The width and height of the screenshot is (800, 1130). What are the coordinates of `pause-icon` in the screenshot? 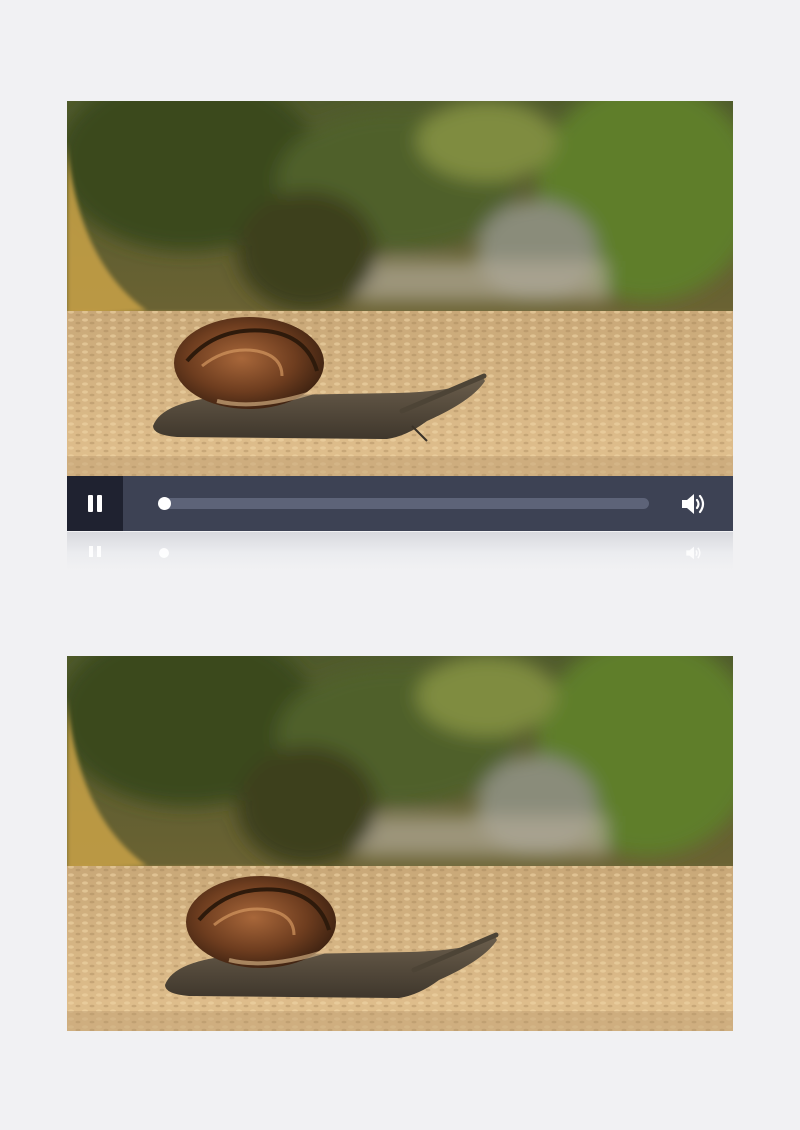 It's located at (95, 503).